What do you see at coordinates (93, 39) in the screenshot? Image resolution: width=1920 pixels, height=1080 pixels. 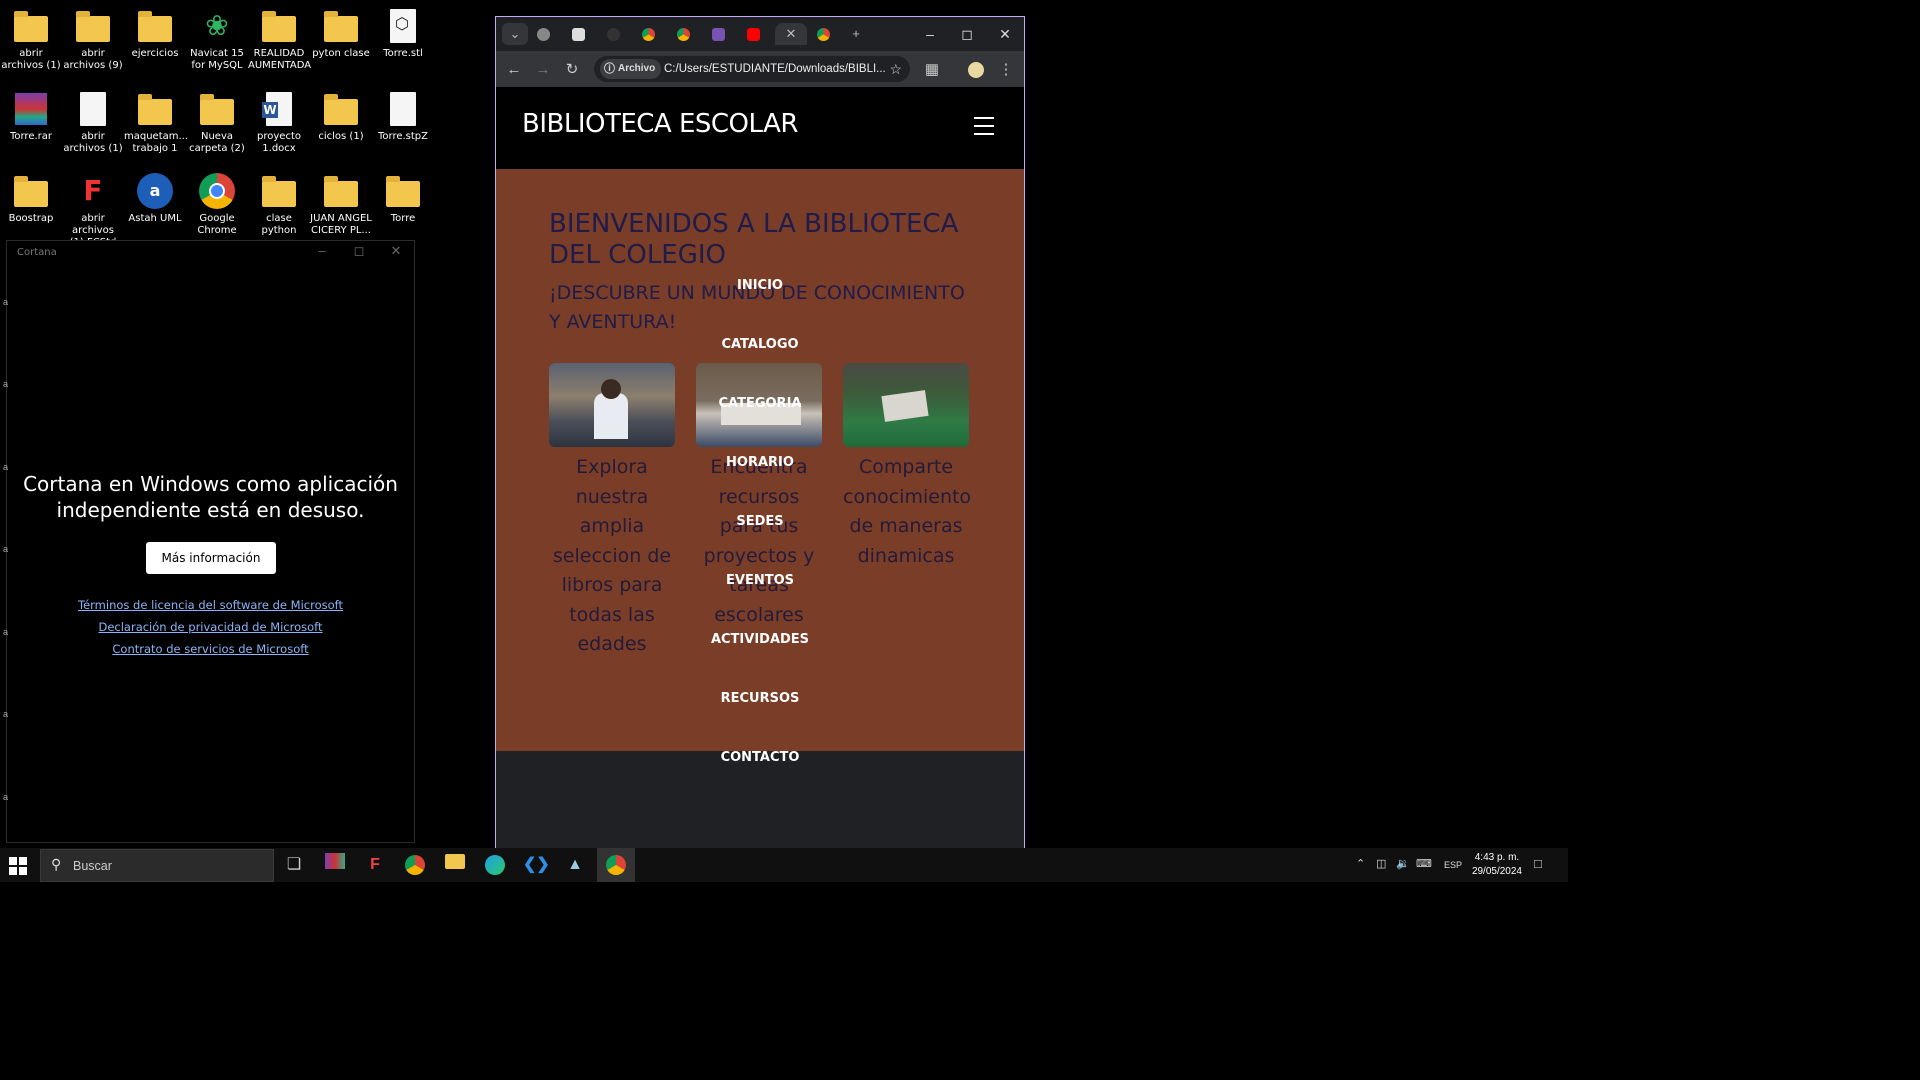 I see `desktop-icon: abrir archivos (9)` at bounding box center [93, 39].